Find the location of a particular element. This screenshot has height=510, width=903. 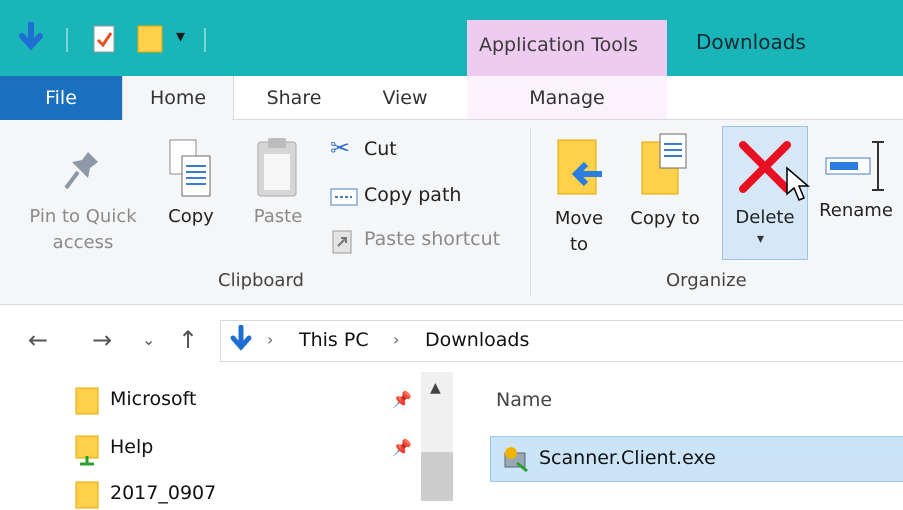

move-to-button: Move to is located at coordinates (579, 193).